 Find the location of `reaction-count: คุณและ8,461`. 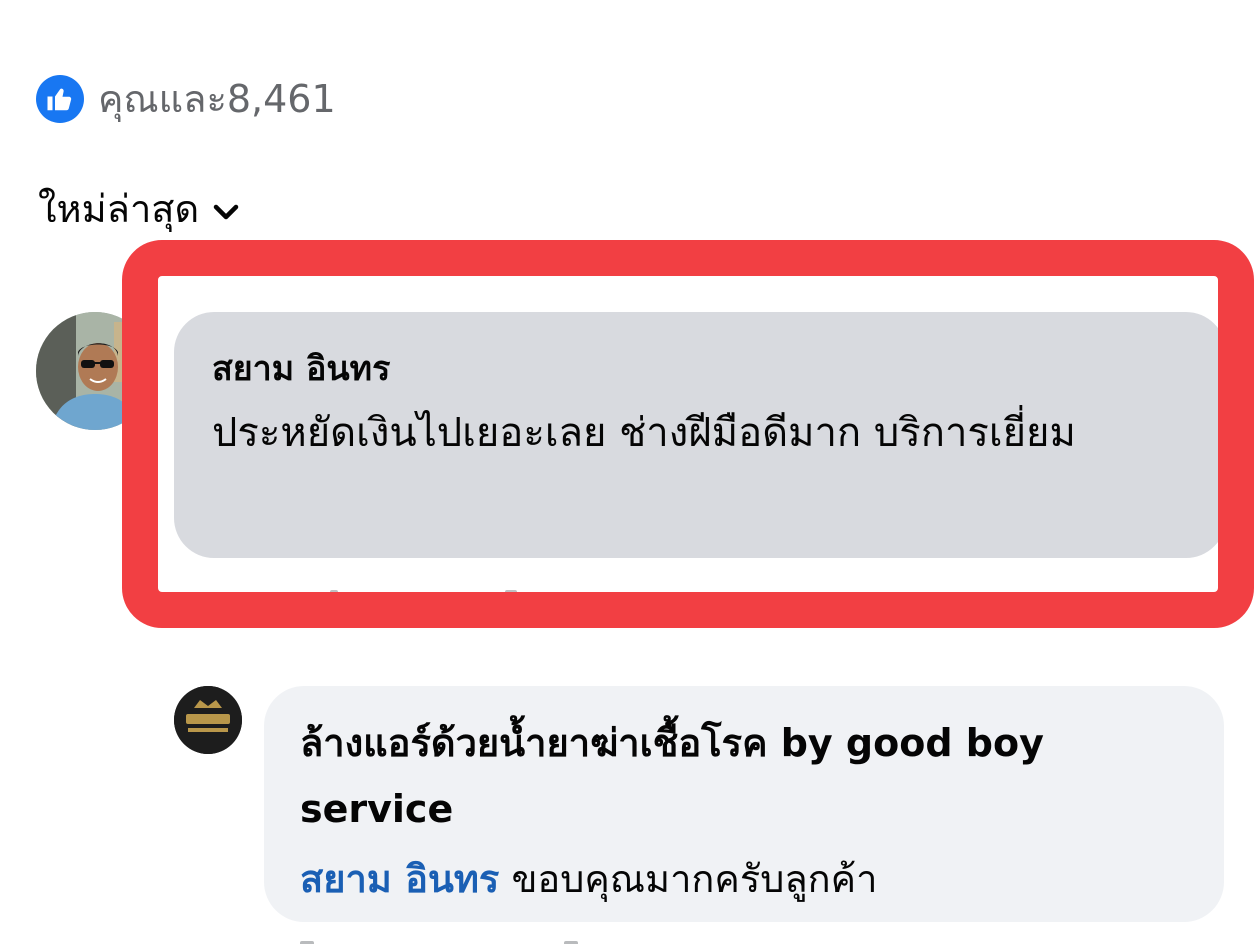

reaction-count: คุณและ8,461 is located at coordinates (217, 99).